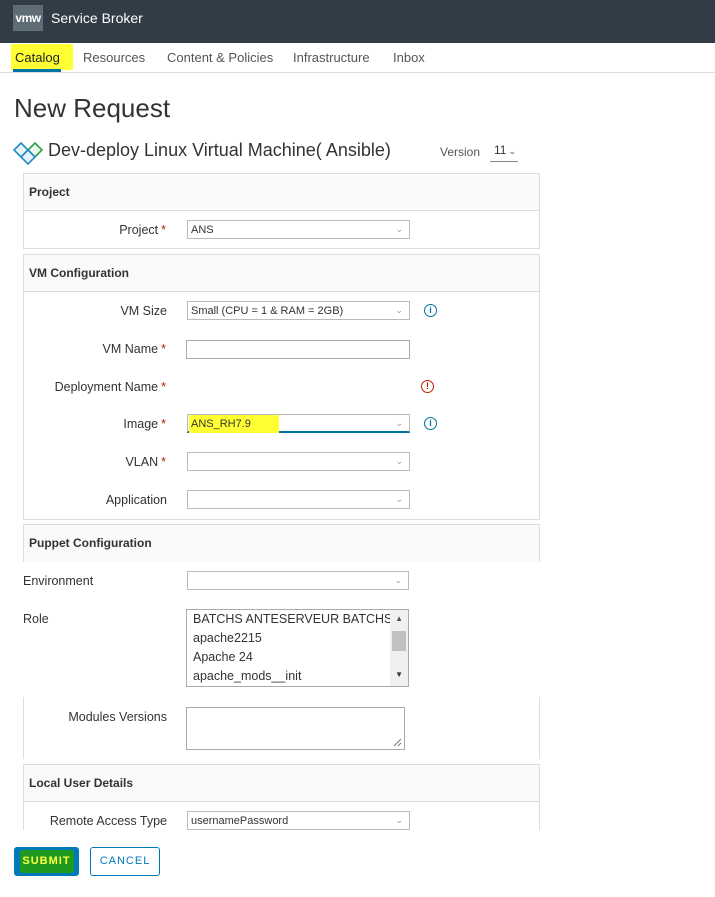 This screenshot has height=897, width=715. Describe the element at coordinates (281, 783) in the screenshot. I see `section-title-local-user: Local User Details` at that location.